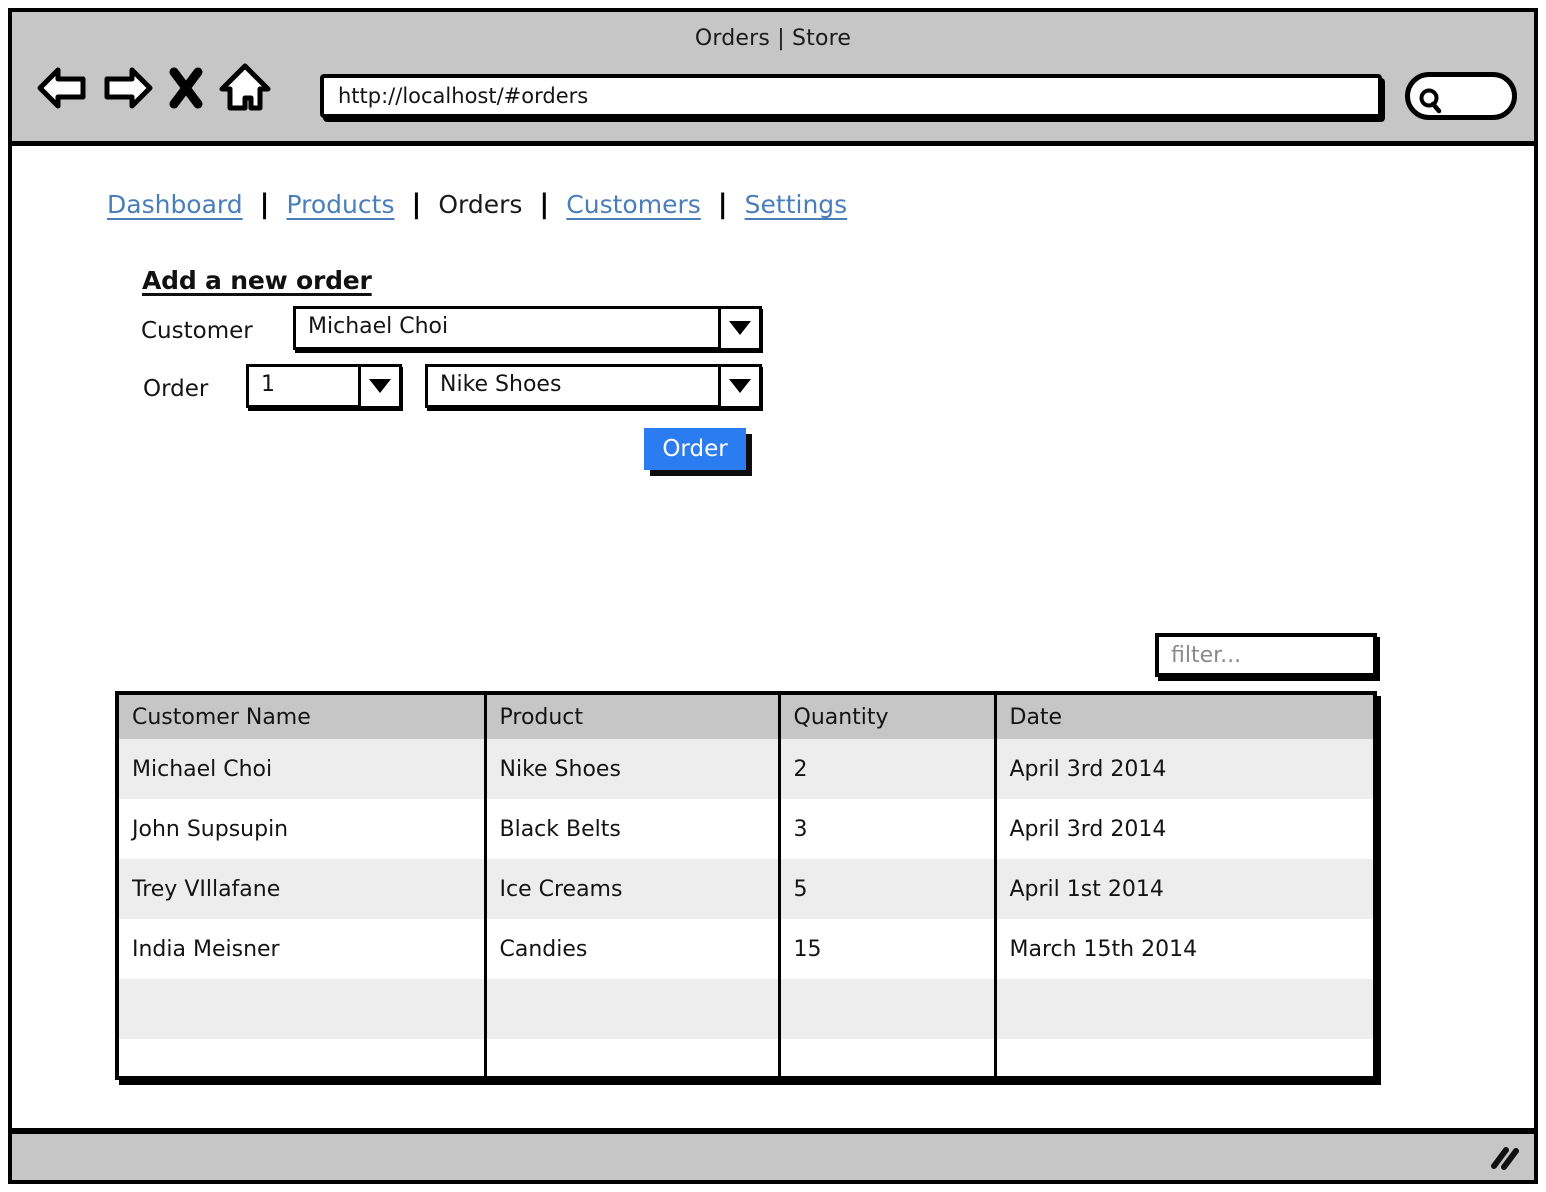 The height and width of the screenshot is (1192, 1546). I want to click on customer-select-value: Michael Choi, so click(378, 326).